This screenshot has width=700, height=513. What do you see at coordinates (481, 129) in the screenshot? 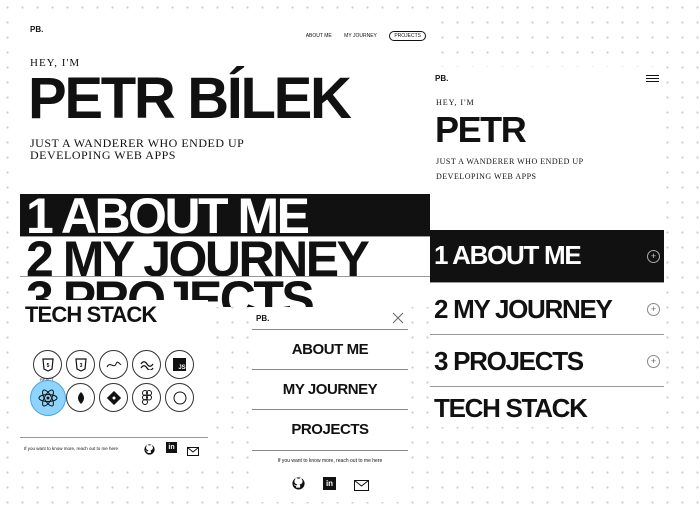
I see `mobile-hero-name: PETR` at bounding box center [481, 129].